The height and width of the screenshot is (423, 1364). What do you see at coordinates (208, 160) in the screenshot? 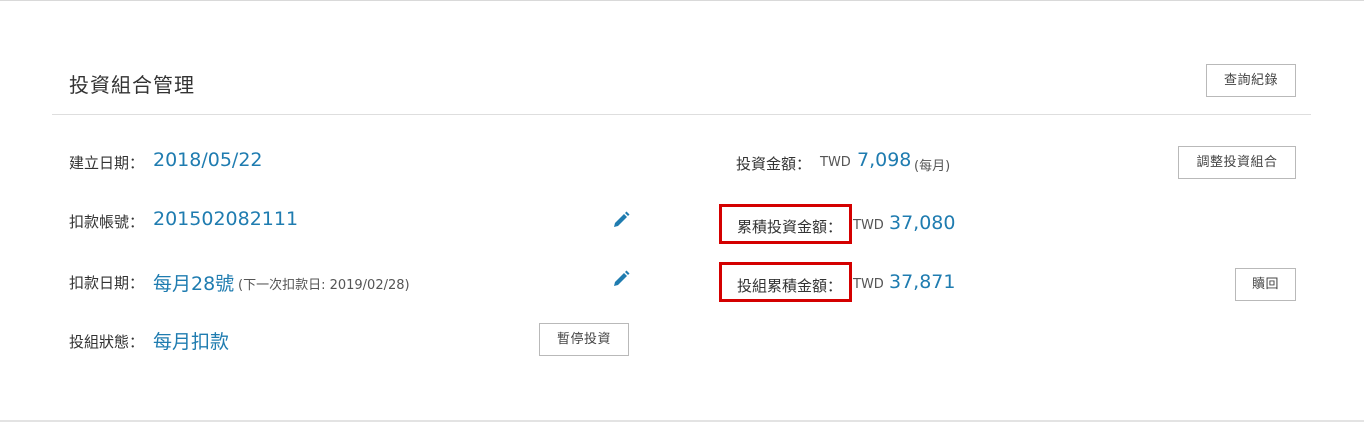
I see `created-date-value: 2018/05/22` at bounding box center [208, 160].